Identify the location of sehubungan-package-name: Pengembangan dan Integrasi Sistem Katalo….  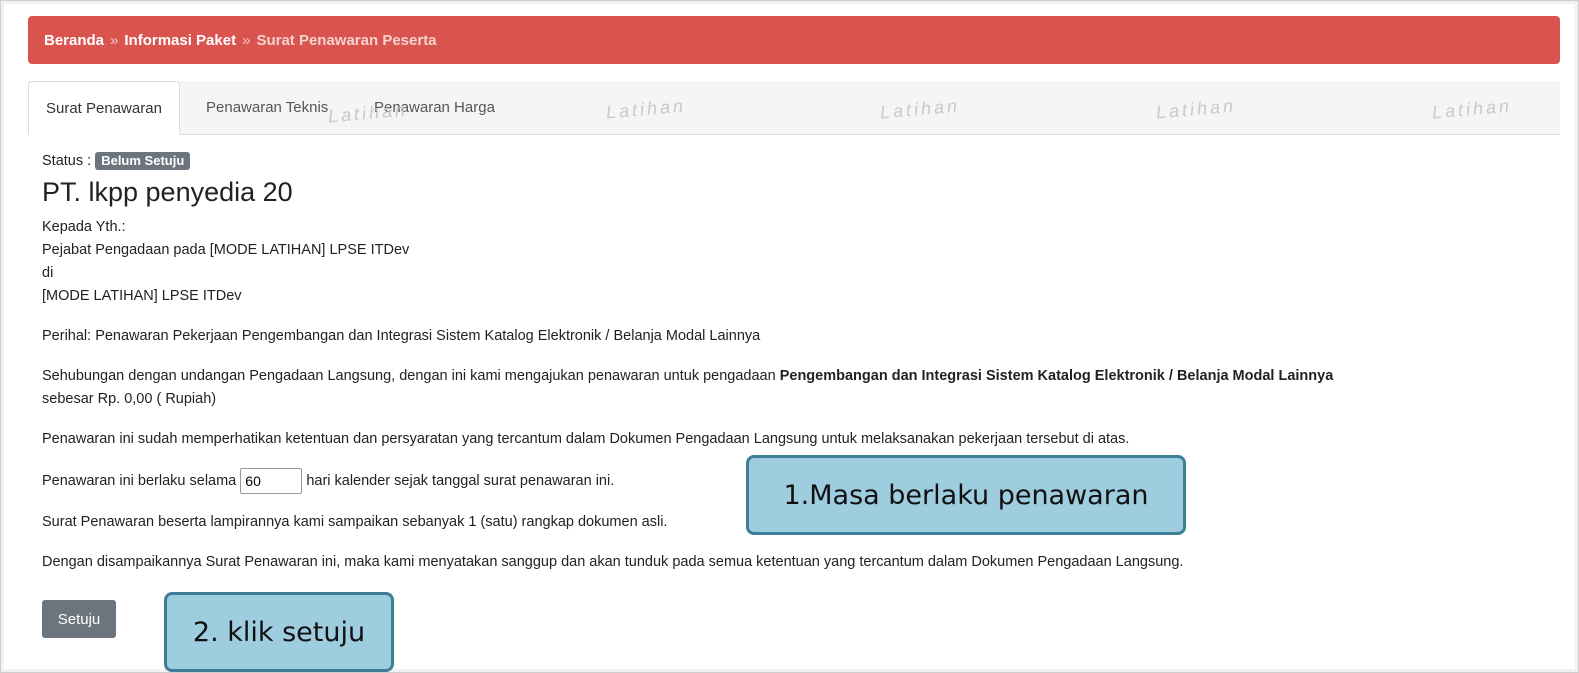
(1056, 376).